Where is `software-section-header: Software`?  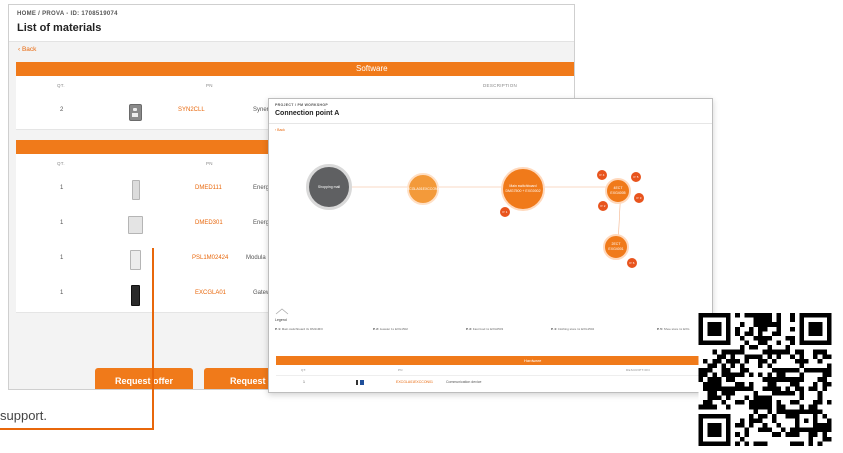 software-section-header: Software is located at coordinates (295, 69).